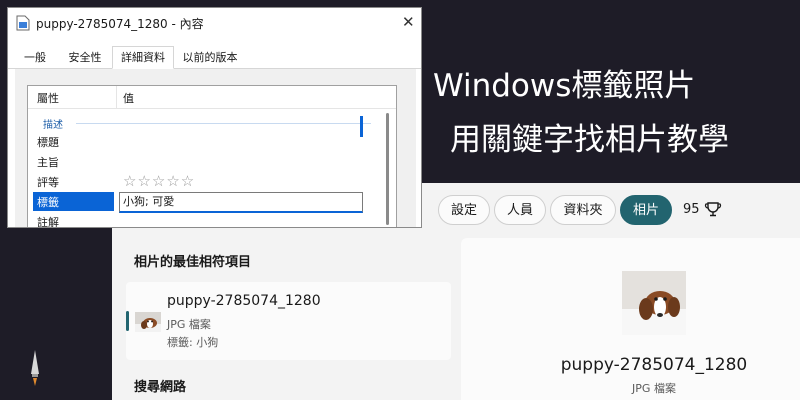  I want to click on tags-input: 小狗; 可愛, so click(241, 202).